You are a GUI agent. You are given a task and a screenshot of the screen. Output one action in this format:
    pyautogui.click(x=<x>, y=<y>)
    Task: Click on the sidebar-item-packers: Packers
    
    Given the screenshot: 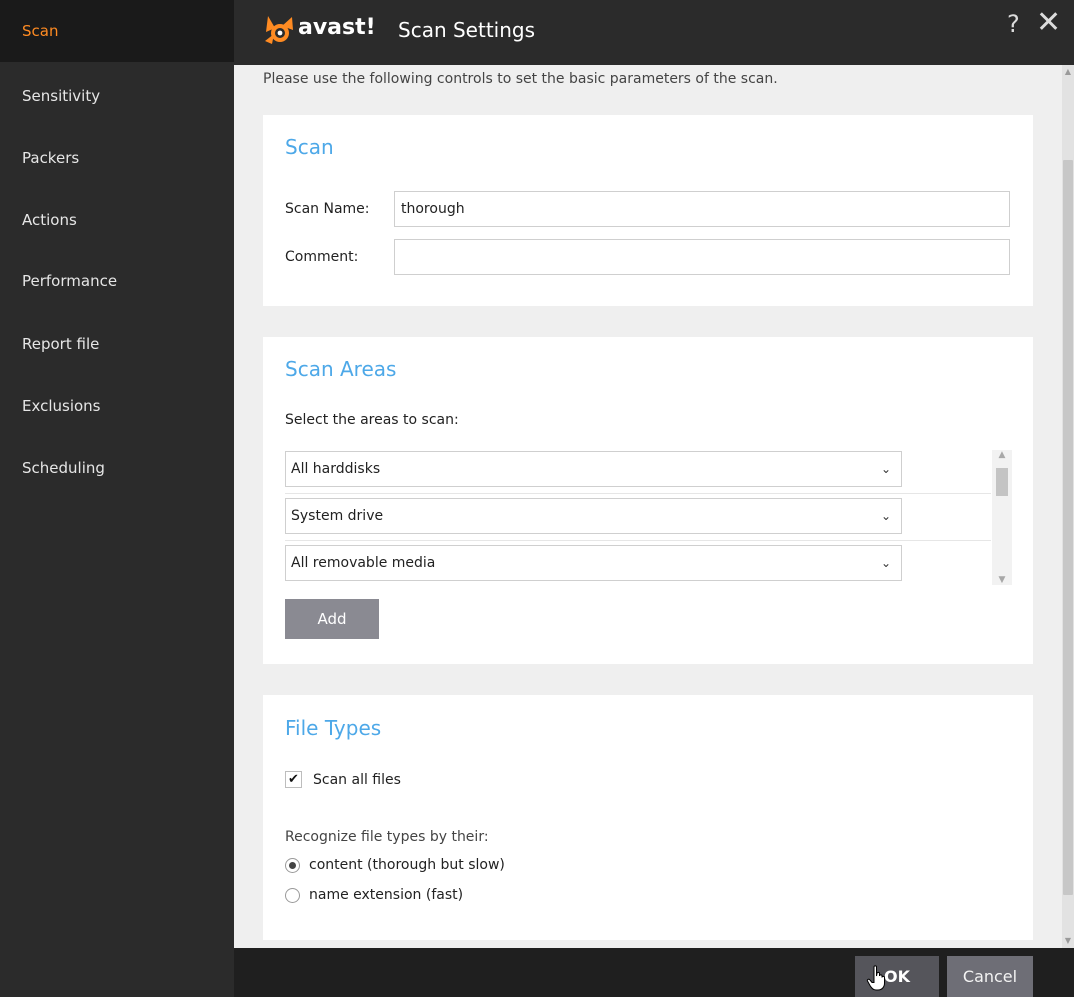 What is the action you would take?
    pyautogui.click(x=117, y=158)
    